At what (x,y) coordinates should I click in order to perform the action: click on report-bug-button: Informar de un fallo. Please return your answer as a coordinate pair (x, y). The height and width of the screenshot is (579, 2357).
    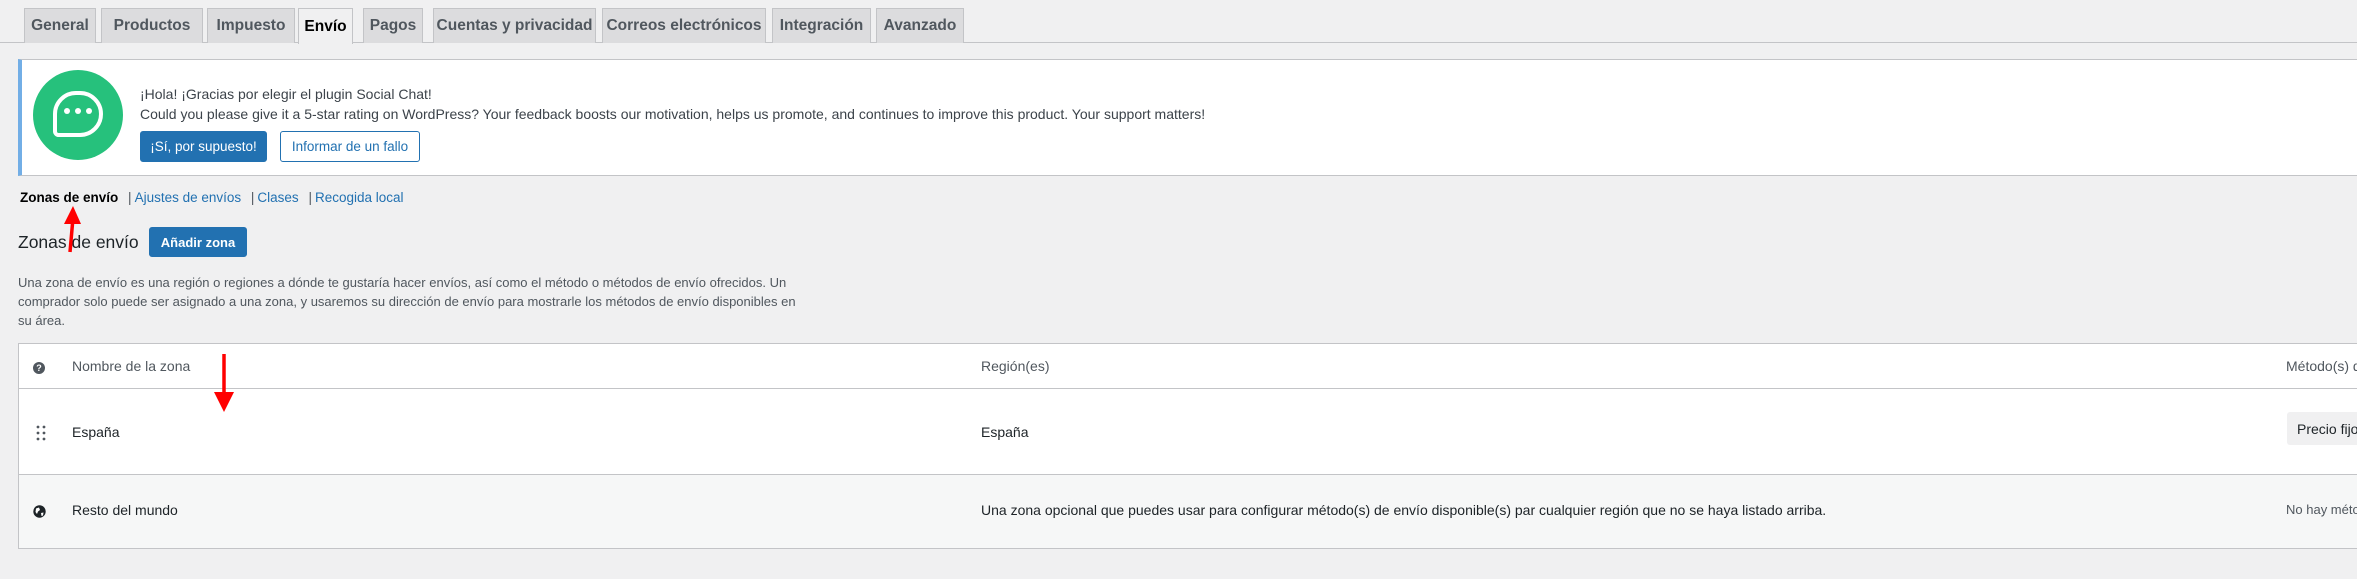
    Looking at the image, I should click on (350, 146).